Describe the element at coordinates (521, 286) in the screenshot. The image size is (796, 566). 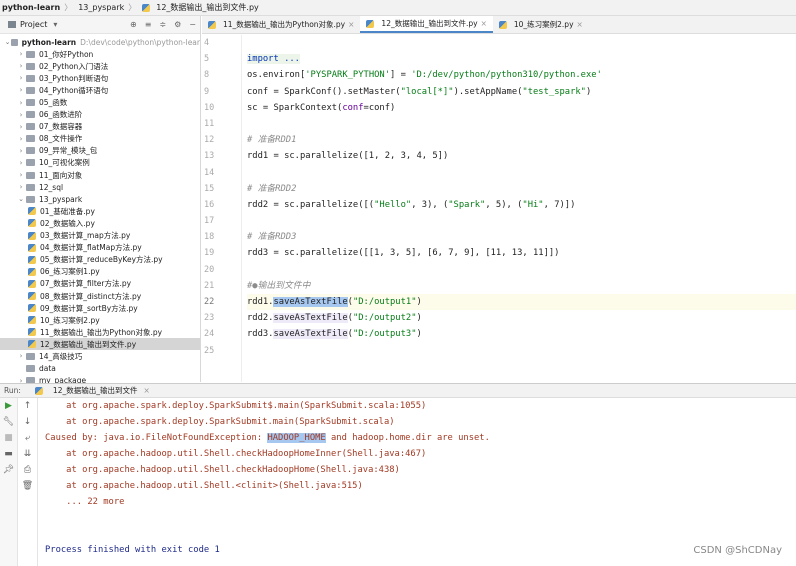
I see `code-line: #●输出到文件中` at that location.